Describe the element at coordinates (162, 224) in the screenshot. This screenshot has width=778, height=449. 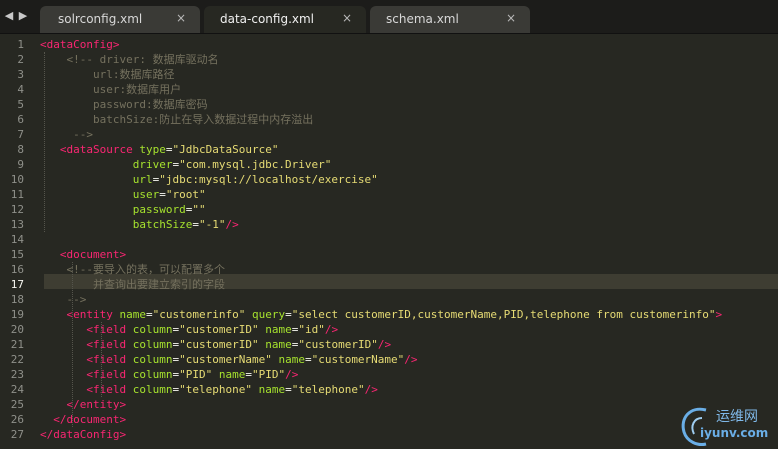
I see `code-token: batchSize` at that location.